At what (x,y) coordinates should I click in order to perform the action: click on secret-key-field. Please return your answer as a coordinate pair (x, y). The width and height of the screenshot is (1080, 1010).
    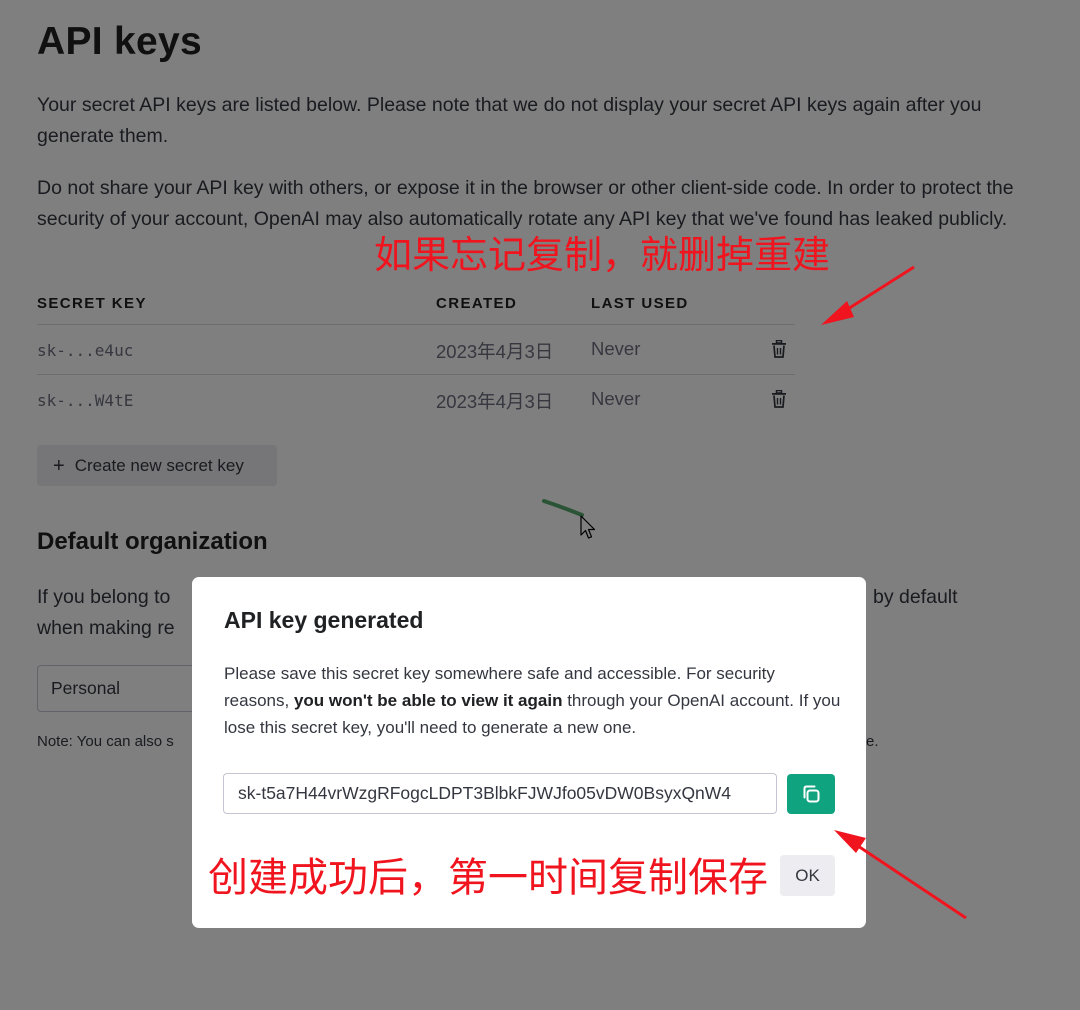
    Looking at the image, I should click on (500, 793).